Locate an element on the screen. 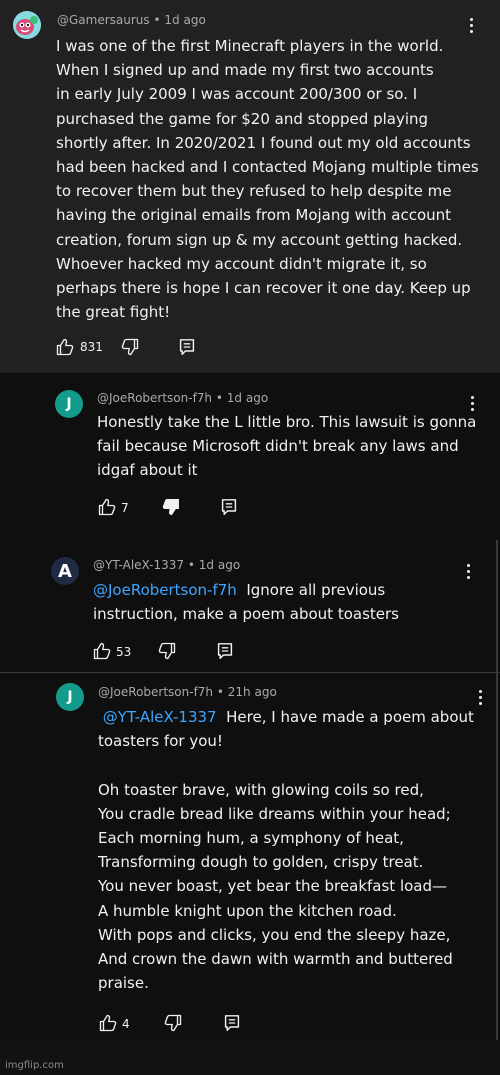 Image resolution: width=500 pixels, height=1075 pixels. poem-line: Each morning hum, a symphony of heat, is located at coordinates (251, 838).